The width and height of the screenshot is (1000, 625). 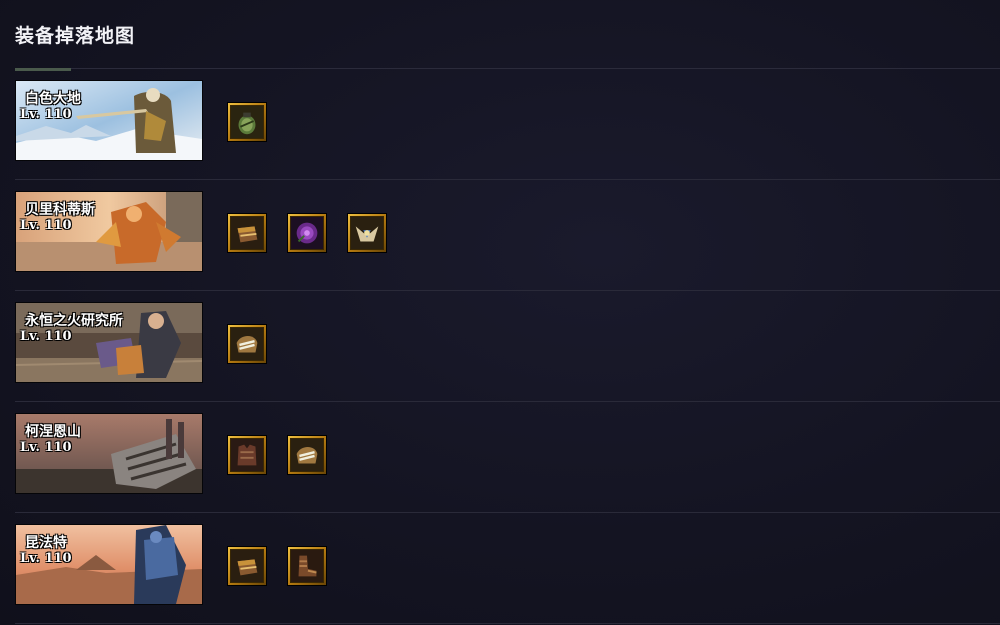 I want to click on map-card-vericotis: 贝里科蒂斯 Lv. 110, so click(x=109, y=231).